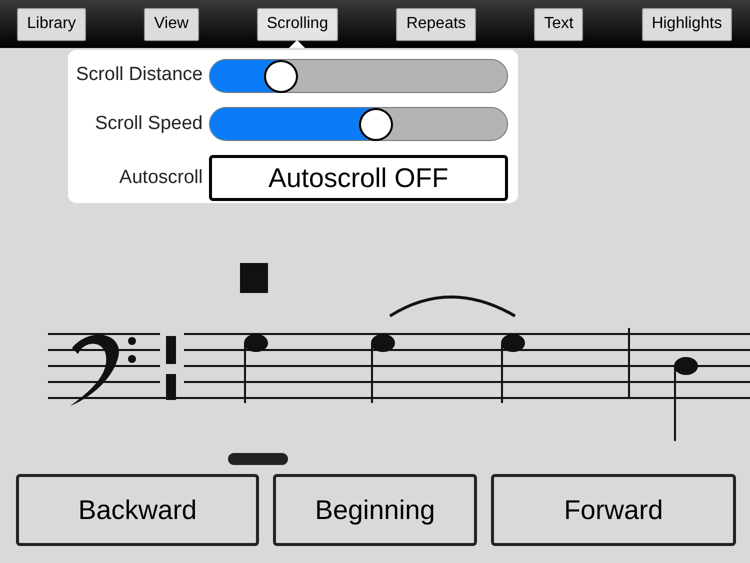 This screenshot has height=563, width=750. I want to click on toolbar-tab: View, so click(171, 24).